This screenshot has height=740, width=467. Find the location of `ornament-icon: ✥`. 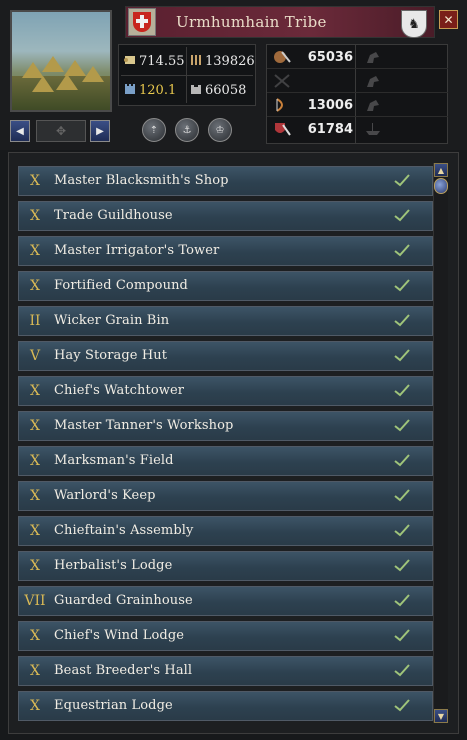

ornament-icon: ✥ is located at coordinates (61, 131).